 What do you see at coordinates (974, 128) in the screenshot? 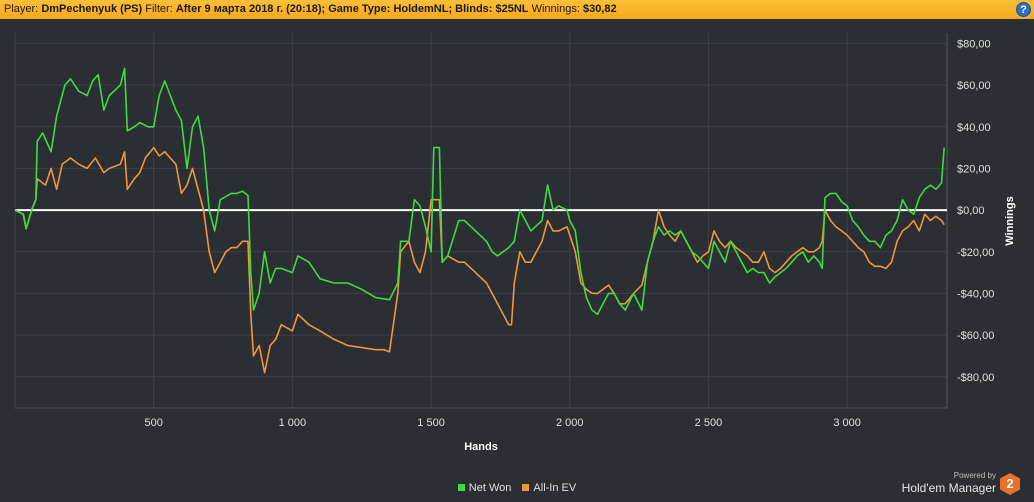
I see `y-tick-label: $40,00` at bounding box center [974, 128].